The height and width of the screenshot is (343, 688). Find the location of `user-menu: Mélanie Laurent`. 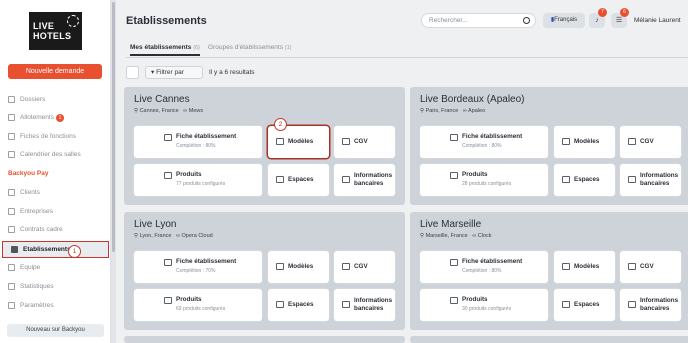

user-menu: Mélanie Laurent is located at coordinates (657, 21).